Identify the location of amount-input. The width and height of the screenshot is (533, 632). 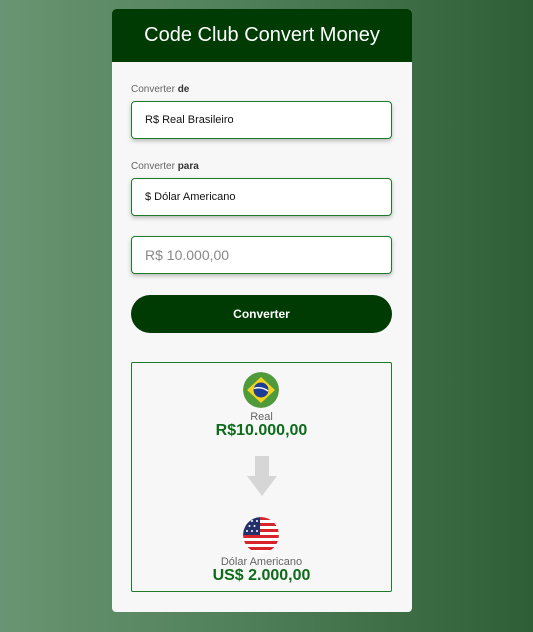
(261, 255).